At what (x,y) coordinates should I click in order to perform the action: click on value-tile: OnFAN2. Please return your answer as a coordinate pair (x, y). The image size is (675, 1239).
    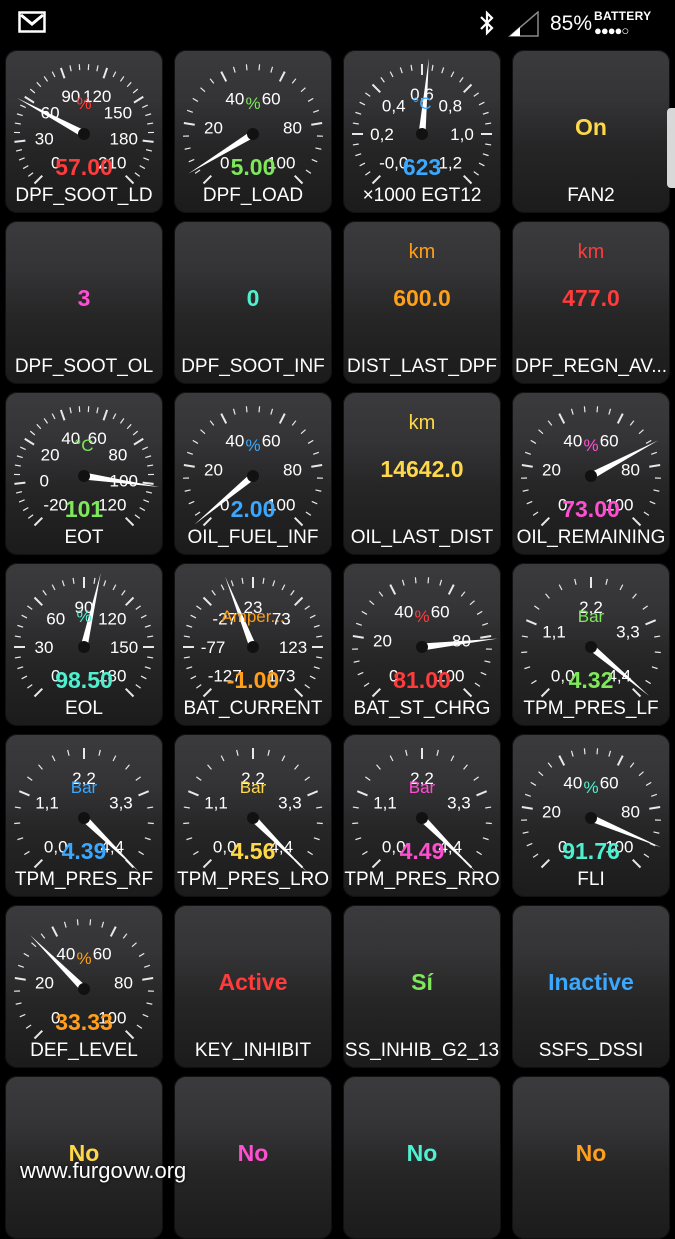
    Looking at the image, I should click on (591, 131).